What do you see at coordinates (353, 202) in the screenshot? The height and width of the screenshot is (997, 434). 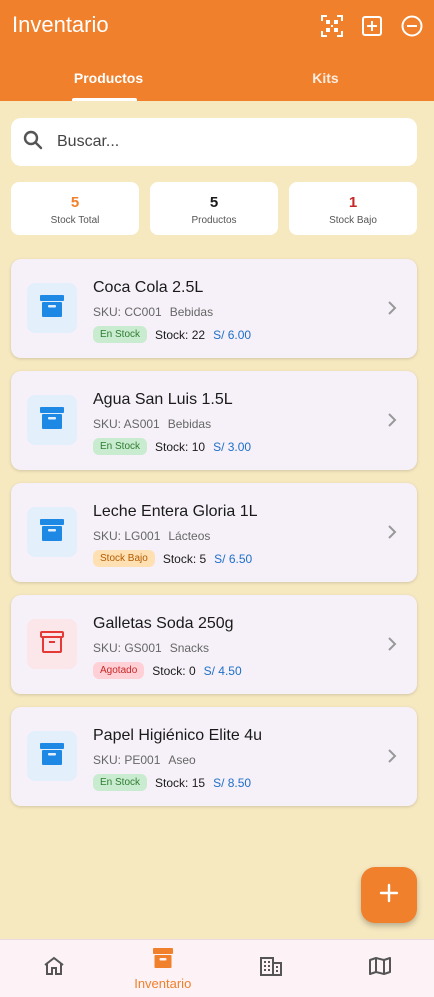 I see `stat-value: 1` at bounding box center [353, 202].